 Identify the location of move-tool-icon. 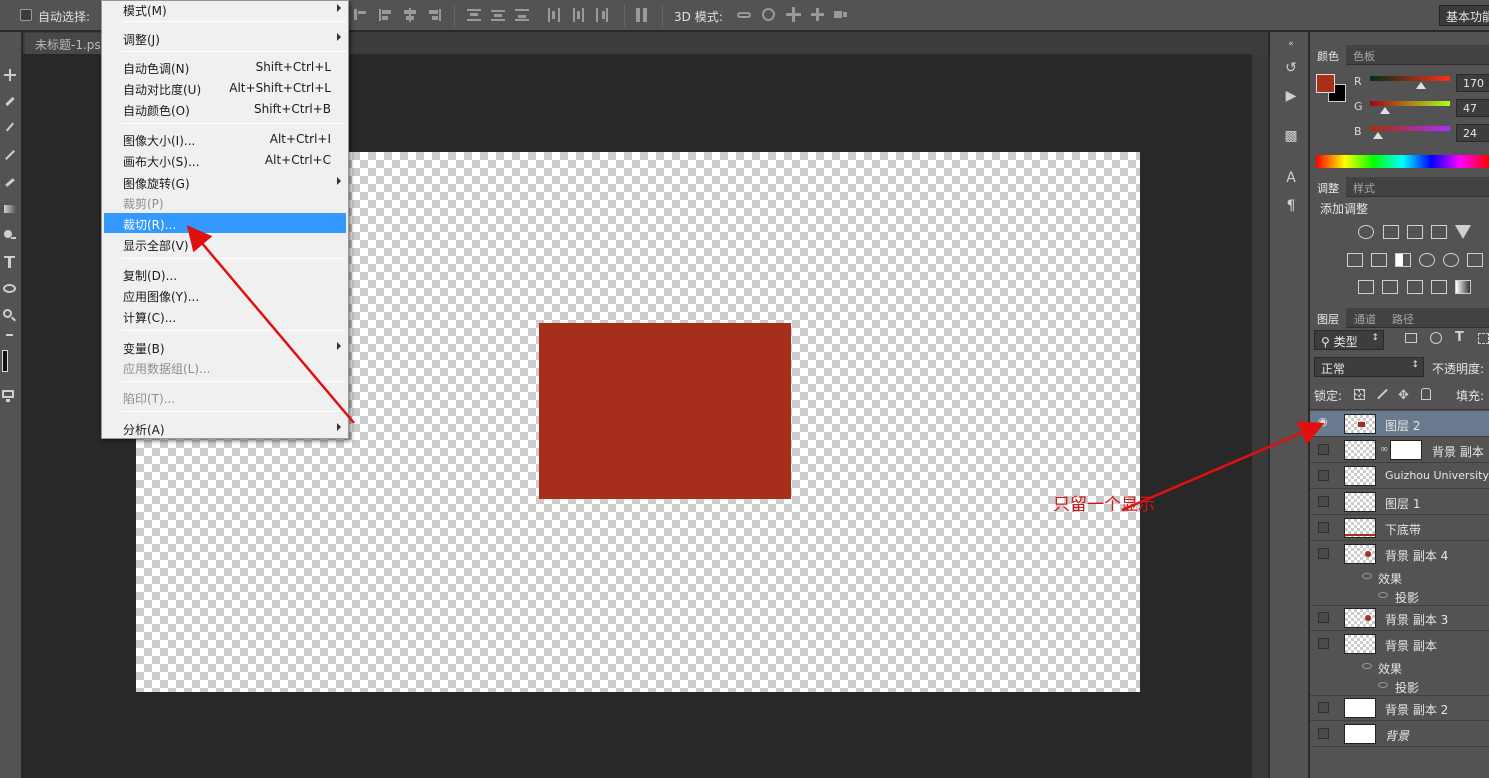
(10, 75).